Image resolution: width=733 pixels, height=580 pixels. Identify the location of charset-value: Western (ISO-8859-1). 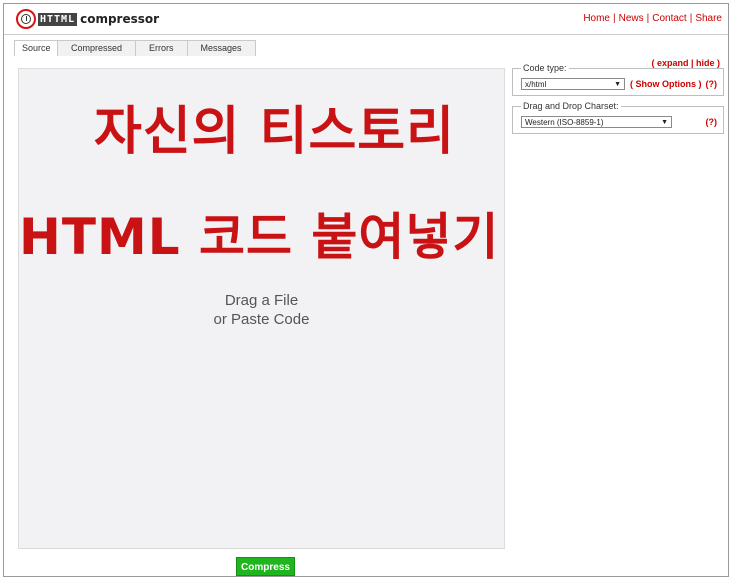
(564, 122).